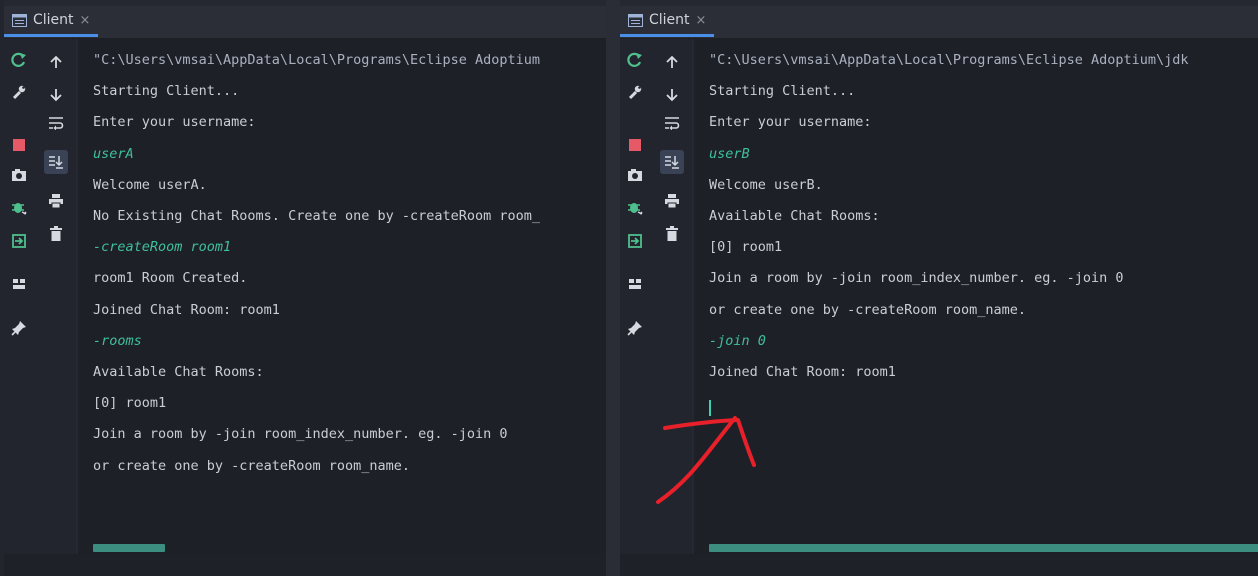 Image resolution: width=1258 pixels, height=576 pixels. What do you see at coordinates (150, 184) in the screenshot?
I see `console-output-line: Welcome userA.` at bounding box center [150, 184].